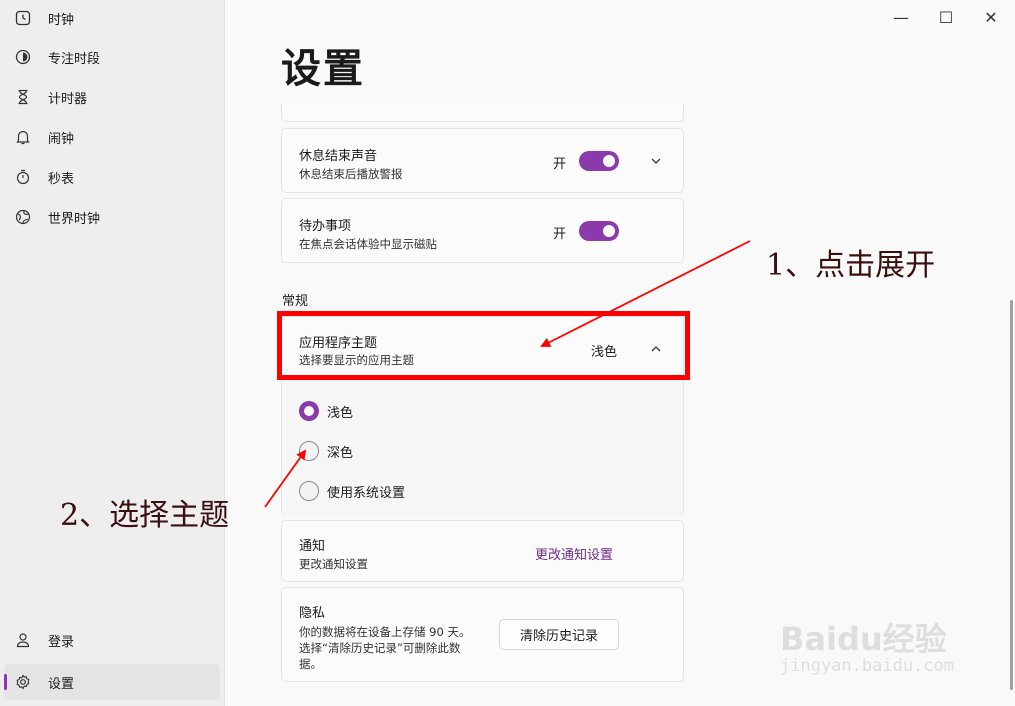 The height and width of the screenshot is (706, 1015). Describe the element at coordinates (560, 234) in the screenshot. I see `todo-state: 开` at that location.